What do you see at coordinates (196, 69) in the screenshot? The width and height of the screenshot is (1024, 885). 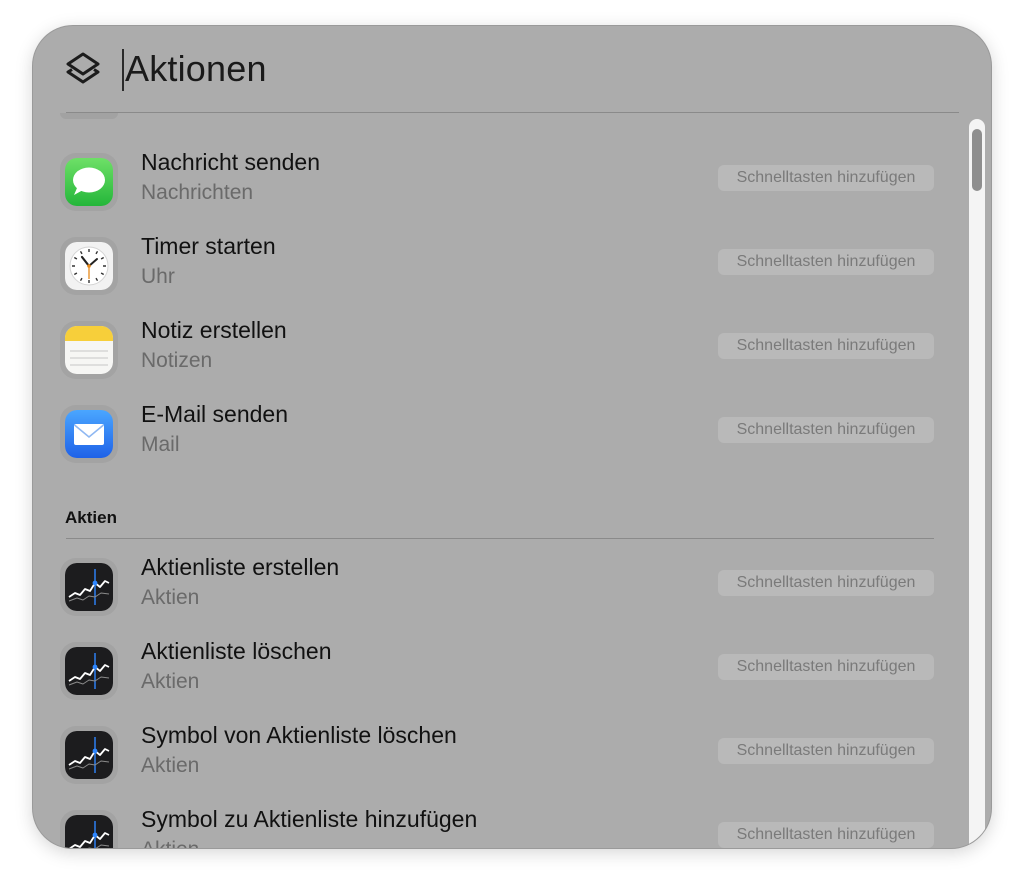 I see `search-input: Aktionen` at bounding box center [196, 69].